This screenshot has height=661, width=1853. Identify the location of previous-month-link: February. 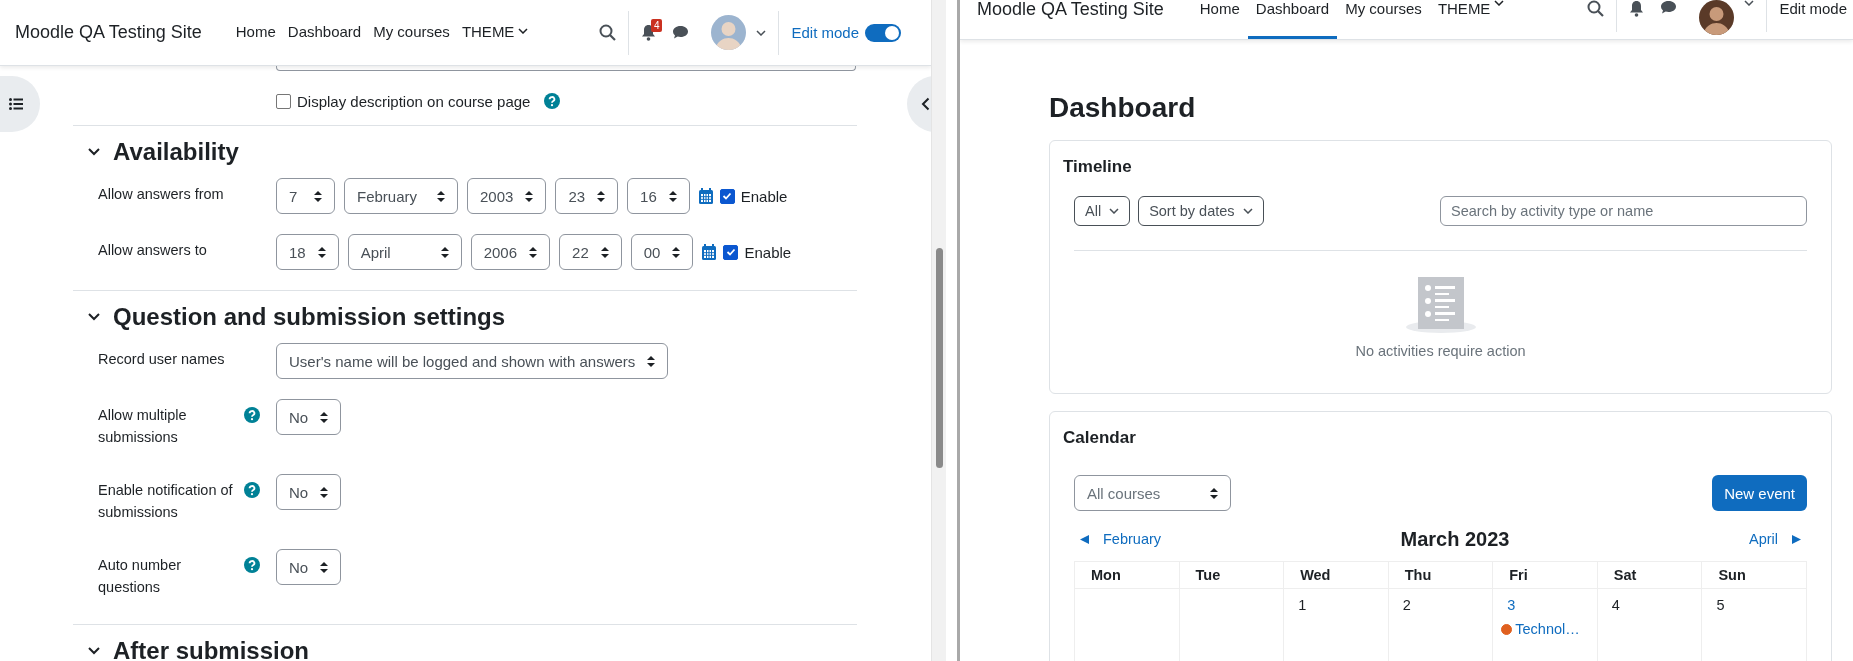
(1121, 539).